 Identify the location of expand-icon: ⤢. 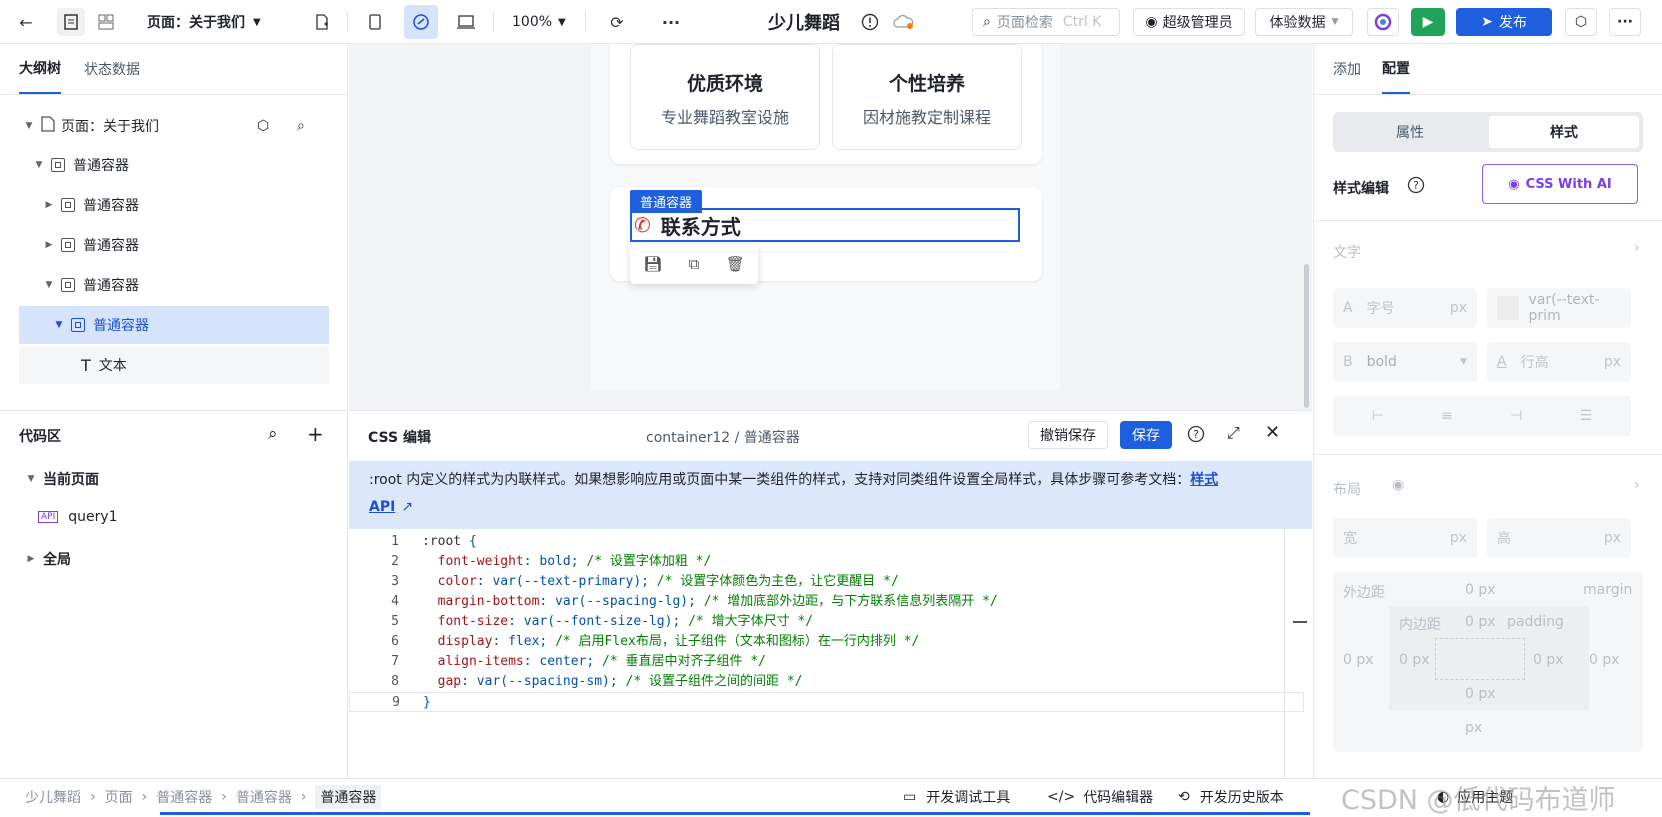
(1233, 433).